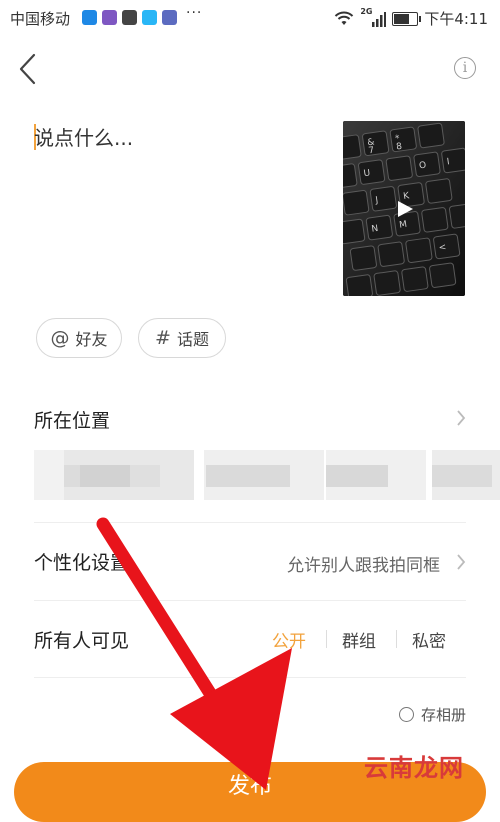 Image resolution: width=500 pixels, height=822 pixels. What do you see at coordinates (407, 18) in the screenshot?
I see `battery-icon` at bounding box center [407, 18].